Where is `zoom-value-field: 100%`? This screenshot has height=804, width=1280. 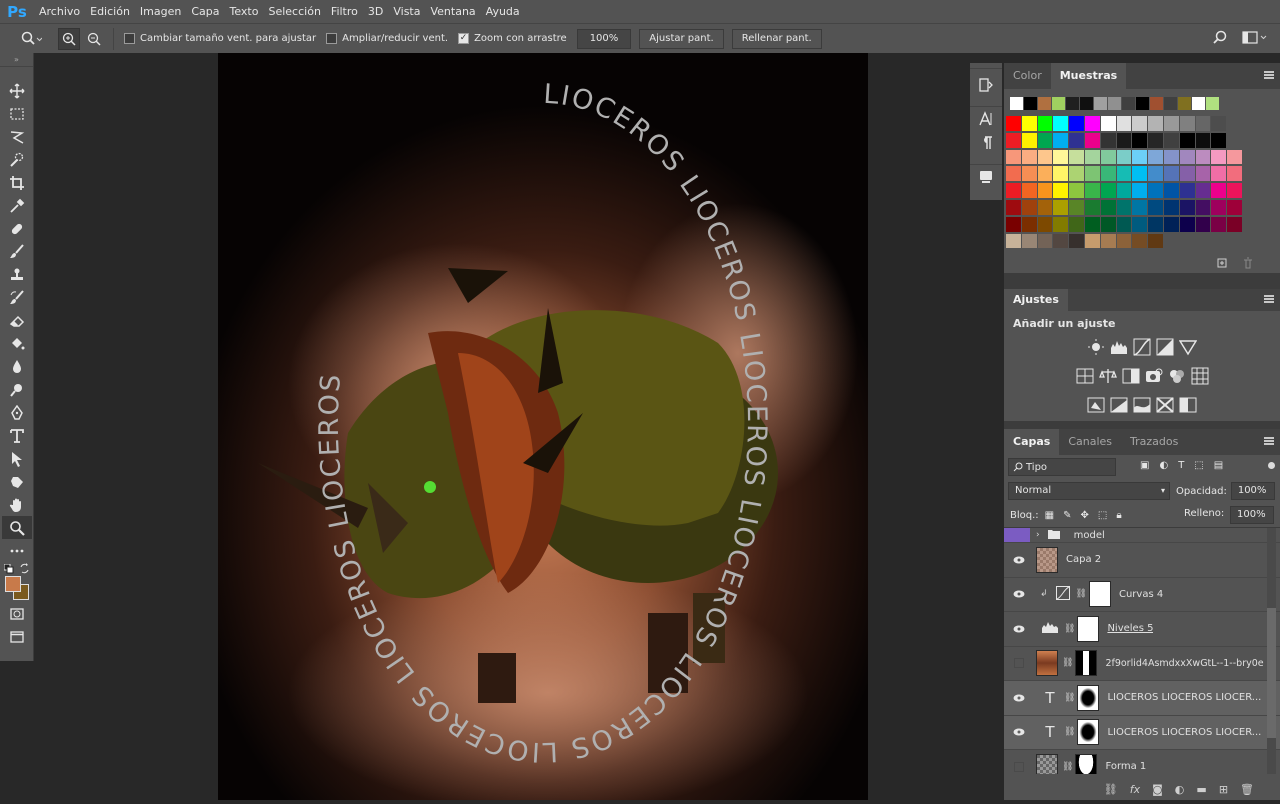 zoom-value-field: 100% is located at coordinates (604, 38).